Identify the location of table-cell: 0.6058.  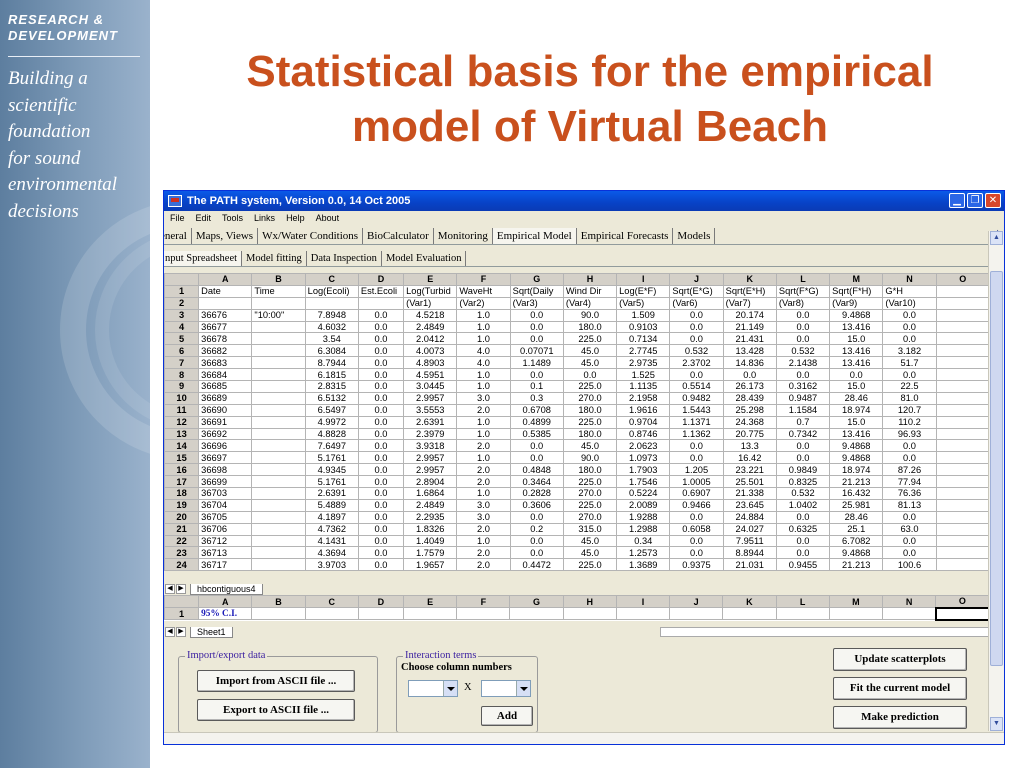
(696, 529).